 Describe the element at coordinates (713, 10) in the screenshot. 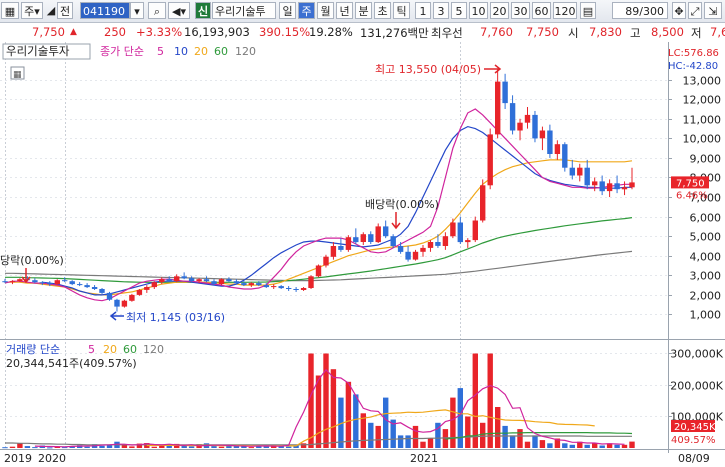

I see `collapse-icon: ⇲` at that location.